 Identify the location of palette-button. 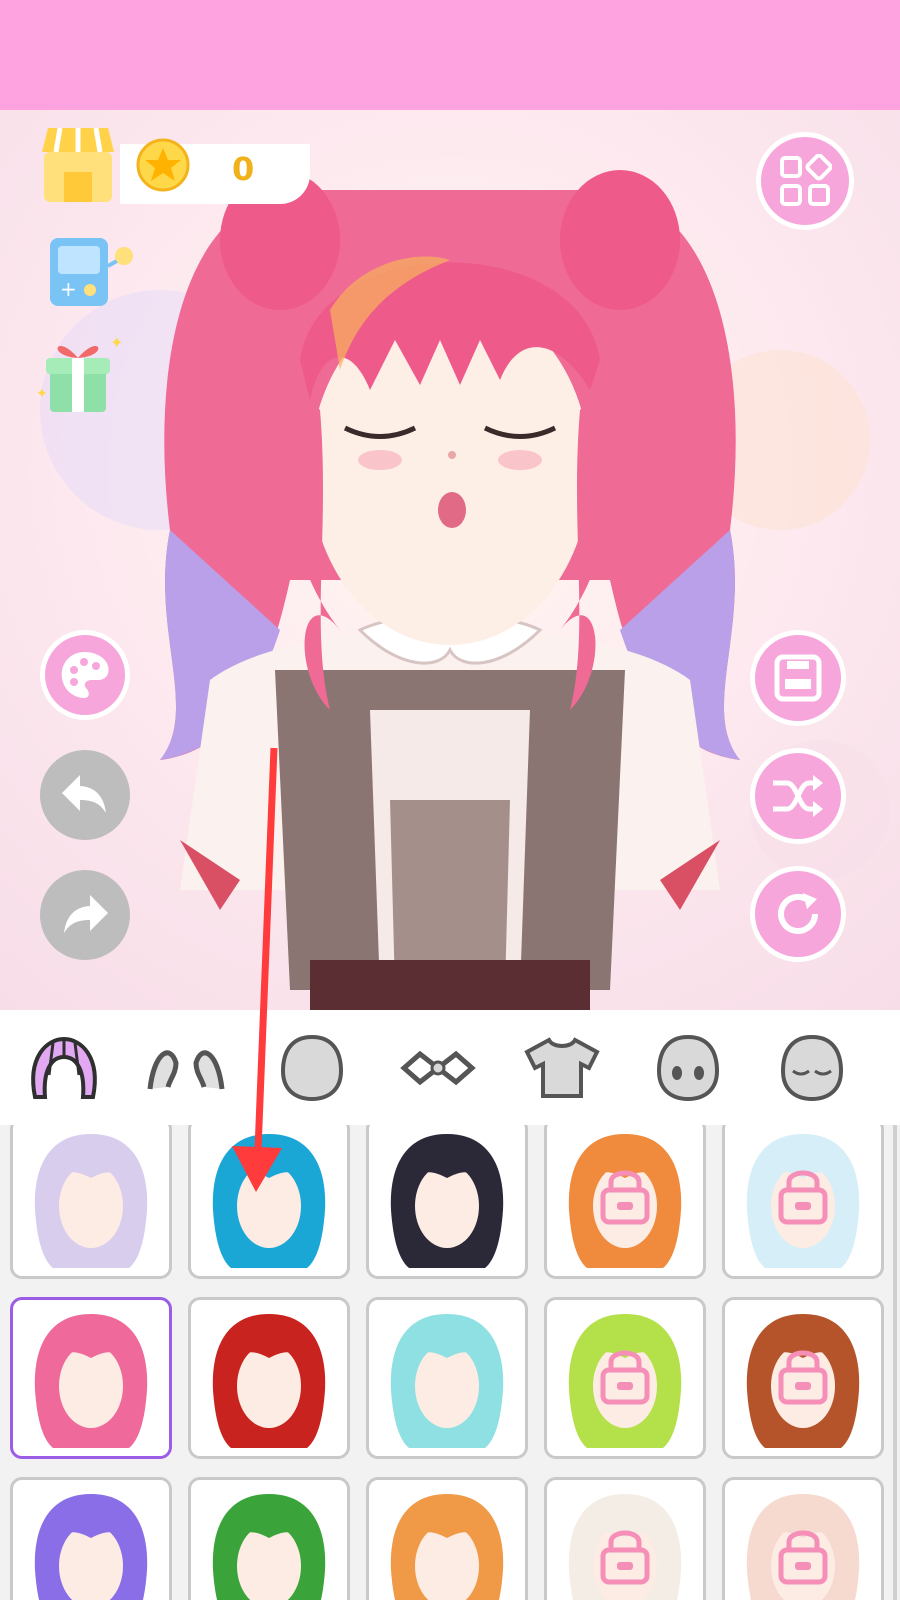
(85, 675).